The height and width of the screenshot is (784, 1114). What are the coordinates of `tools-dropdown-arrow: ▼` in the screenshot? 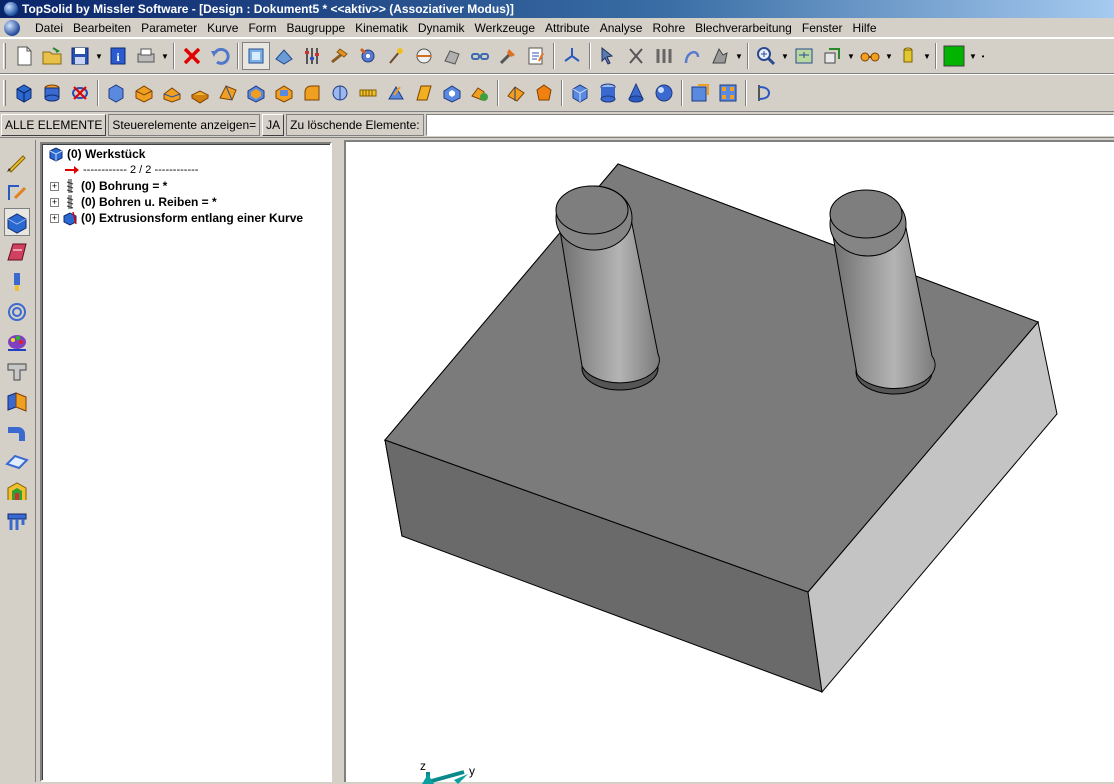 It's located at (739, 56).